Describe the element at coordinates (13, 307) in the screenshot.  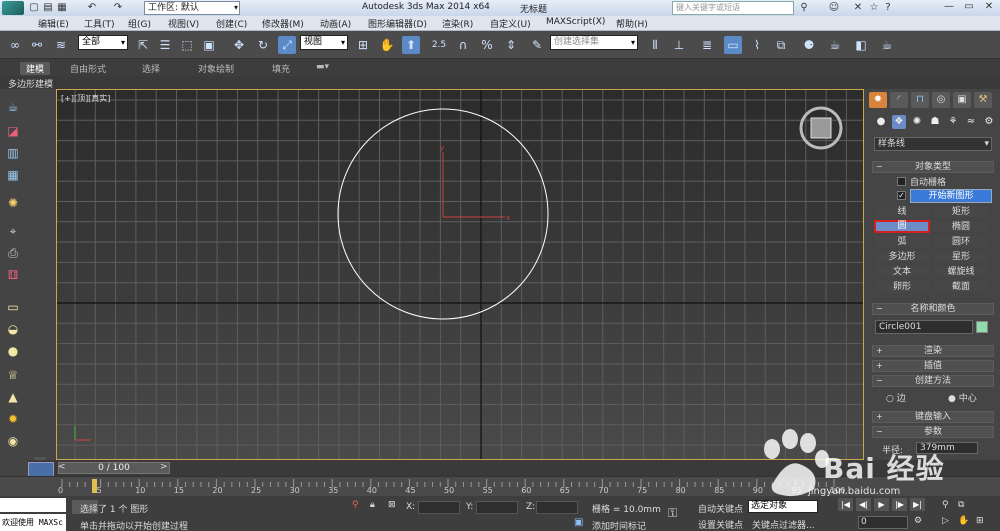
I see `box-primitive-icon: ▭` at that location.